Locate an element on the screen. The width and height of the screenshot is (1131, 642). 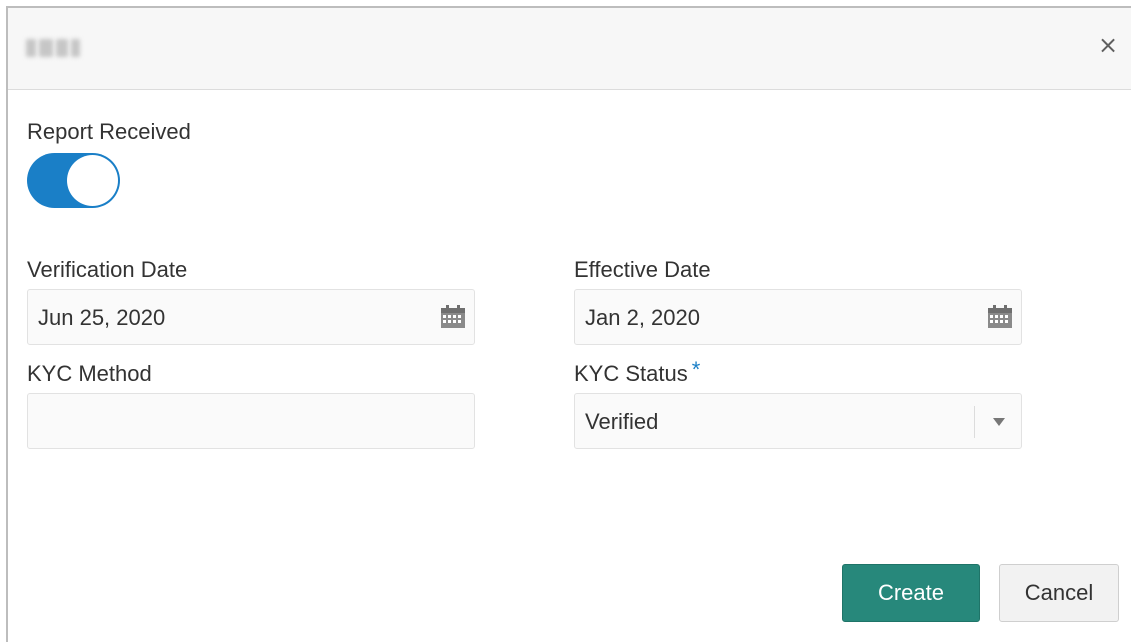
create-button: Create is located at coordinates (911, 593).